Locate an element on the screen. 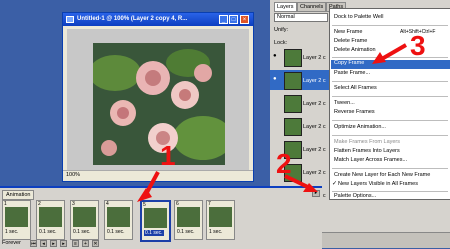  zoom-level: 100% is located at coordinates (73, 175).